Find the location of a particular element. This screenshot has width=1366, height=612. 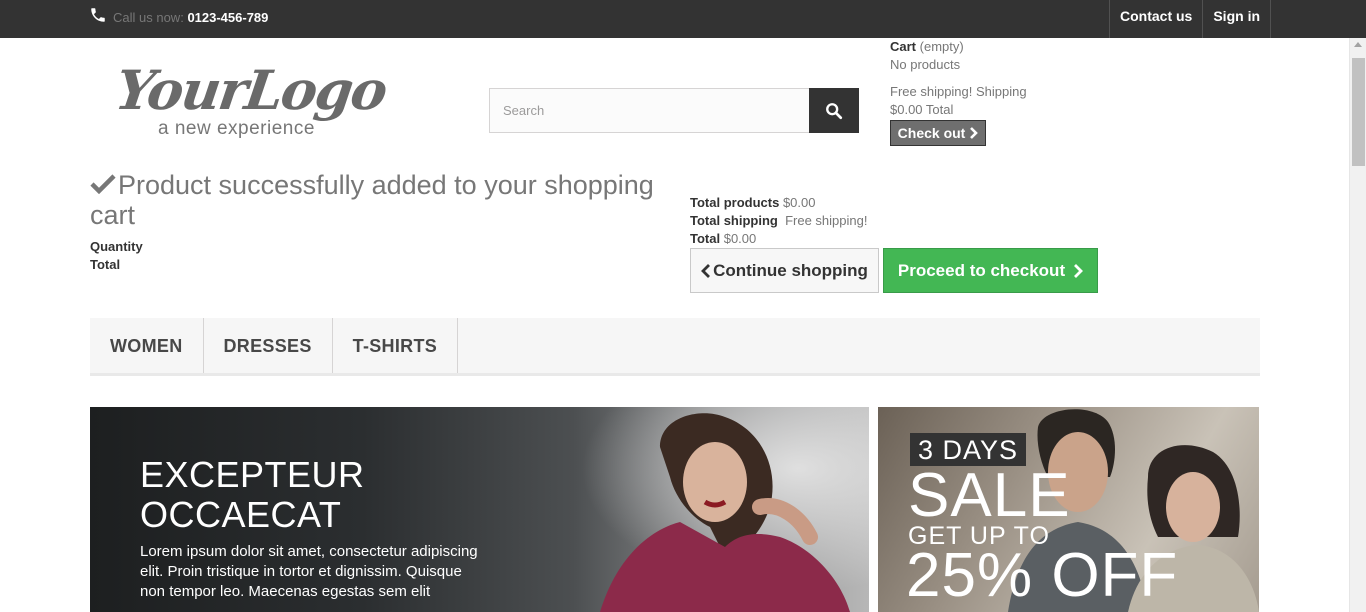

check-out-button: Check out is located at coordinates (938, 133).